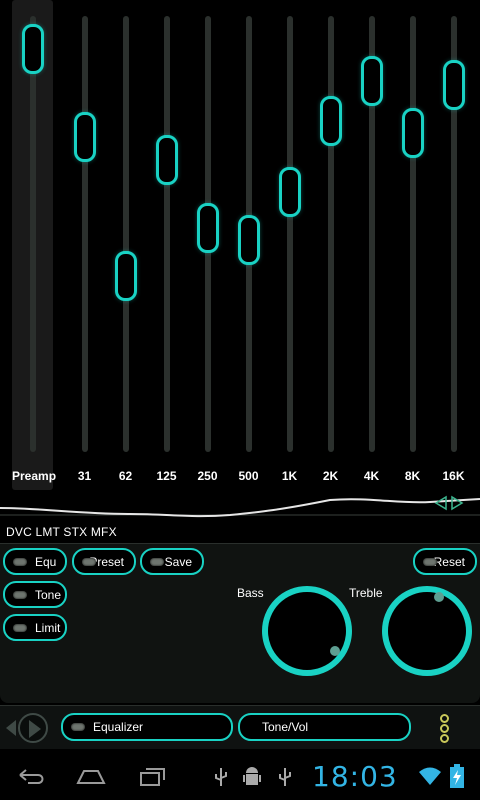 This screenshot has width=480, height=800. What do you see at coordinates (32, 776) in the screenshot?
I see `back-icon` at bounding box center [32, 776].